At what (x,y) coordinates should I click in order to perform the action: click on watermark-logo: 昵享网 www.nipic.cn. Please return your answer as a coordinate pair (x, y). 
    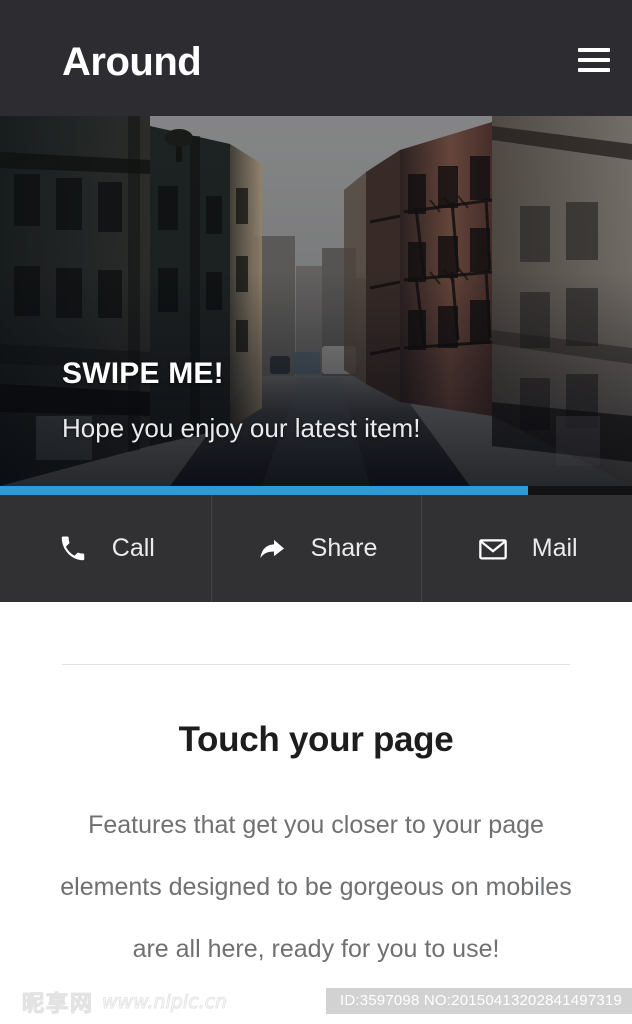
    Looking at the image, I should click on (124, 1002).